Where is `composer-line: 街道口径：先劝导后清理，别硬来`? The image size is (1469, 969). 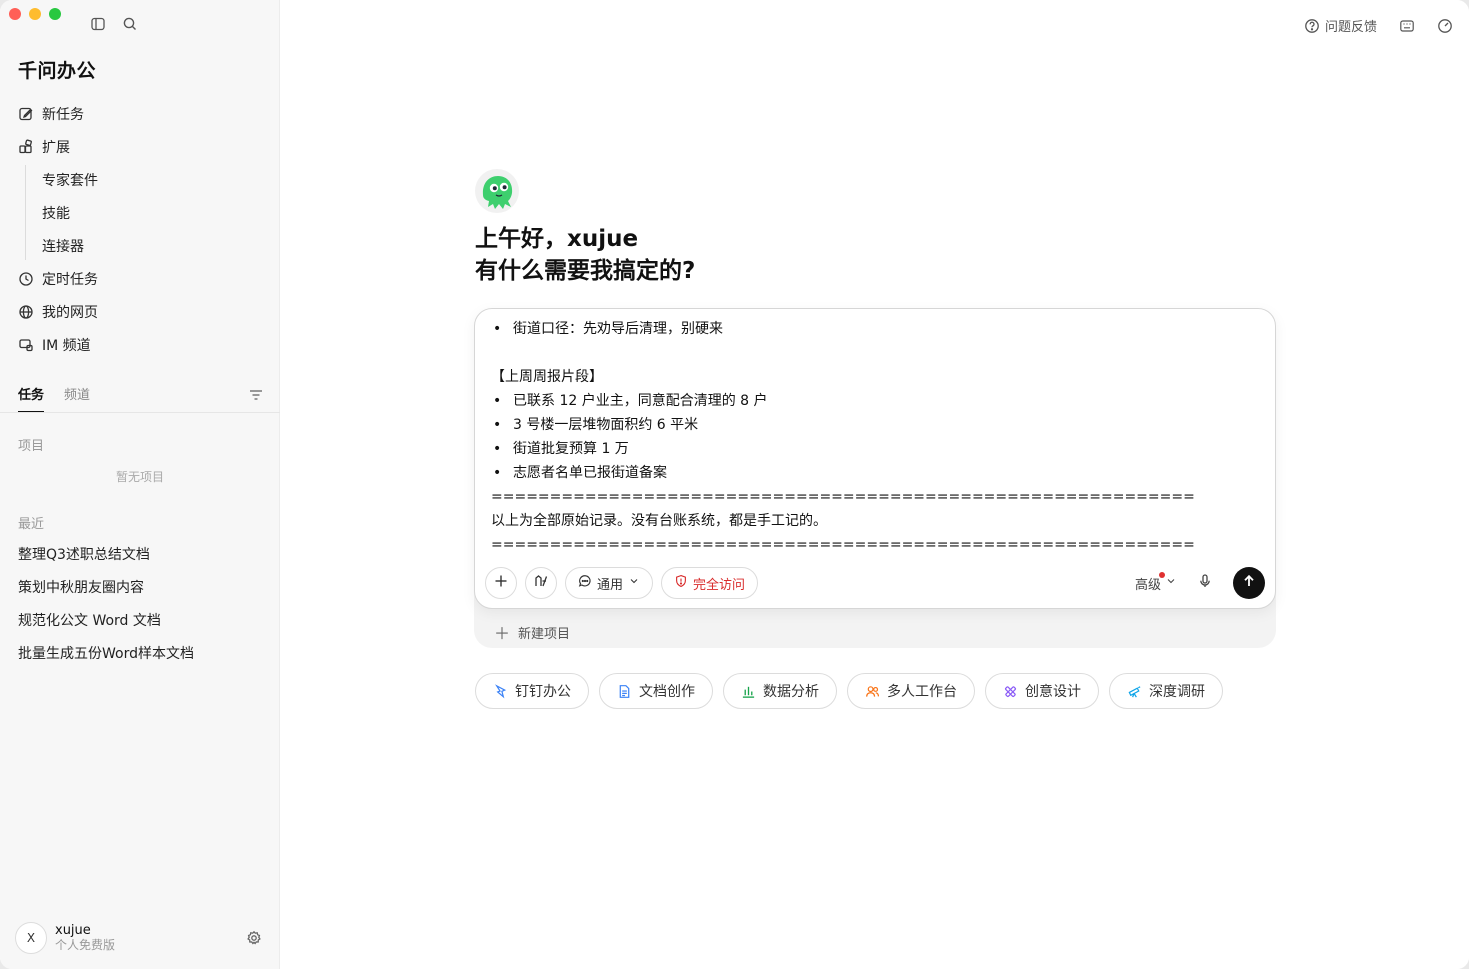
composer-line: 街道口径：先劝导后清理，别硬来 is located at coordinates (876, 329).